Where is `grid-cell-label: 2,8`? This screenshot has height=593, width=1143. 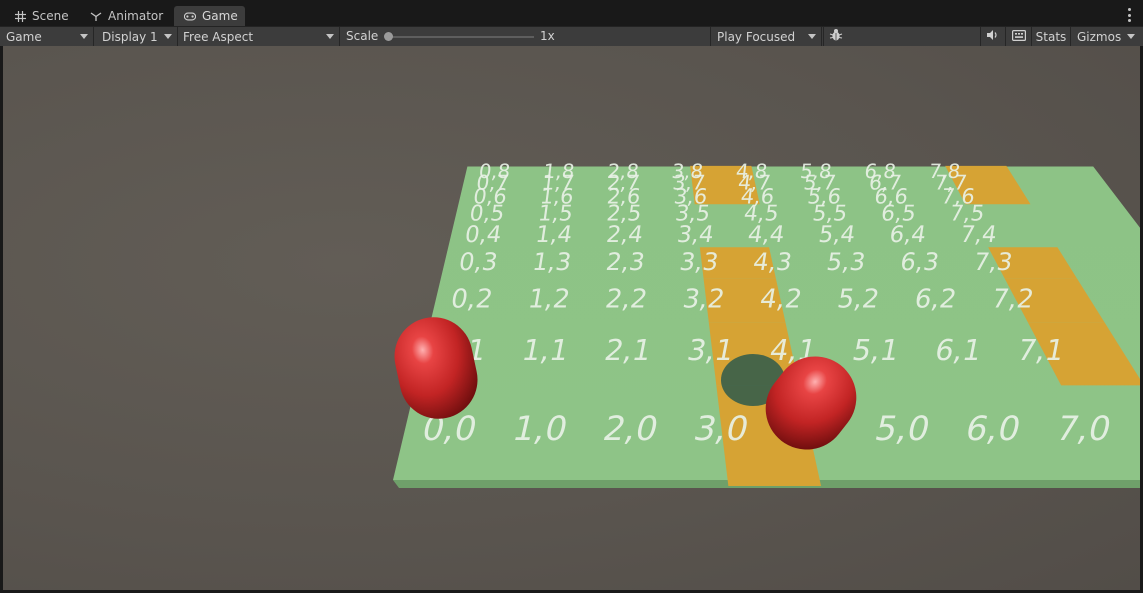
grid-cell-label: 2,8 is located at coordinates (623, 171).